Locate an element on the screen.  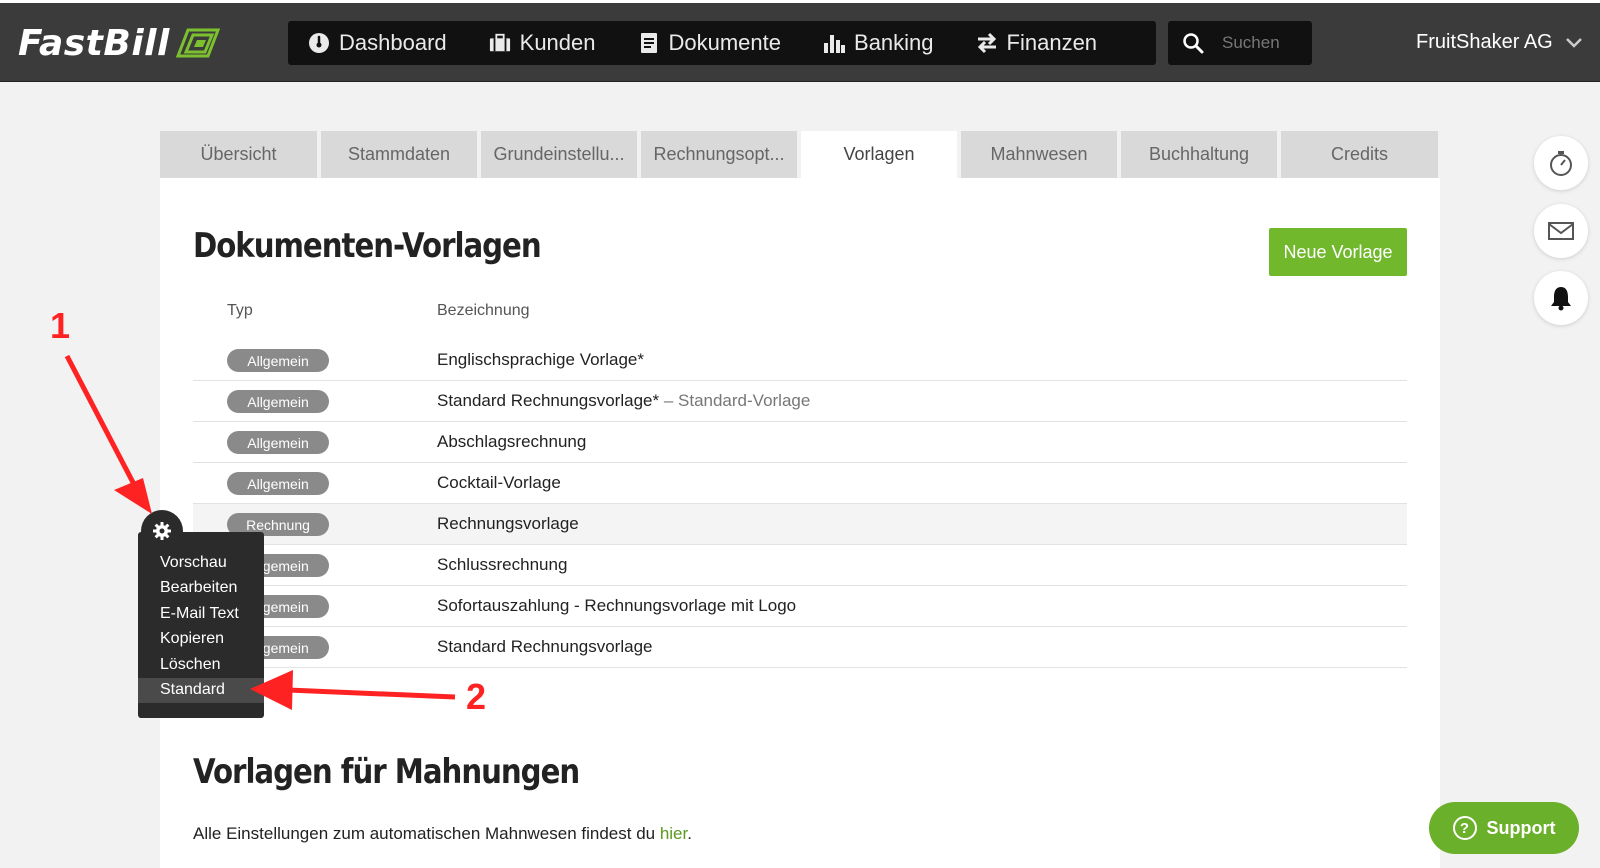
nav-label: Dokumente is located at coordinates (725, 42).